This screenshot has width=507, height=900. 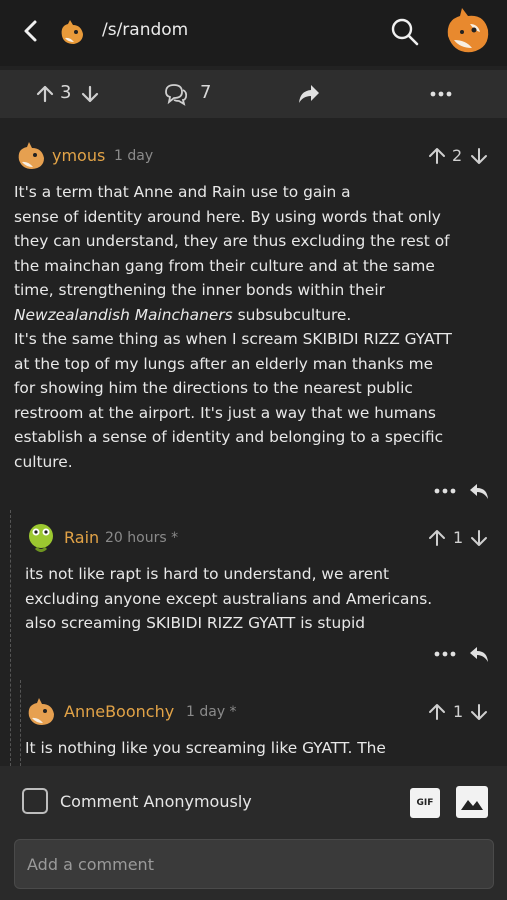 I want to click on comments-count: 7, so click(x=206, y=92).